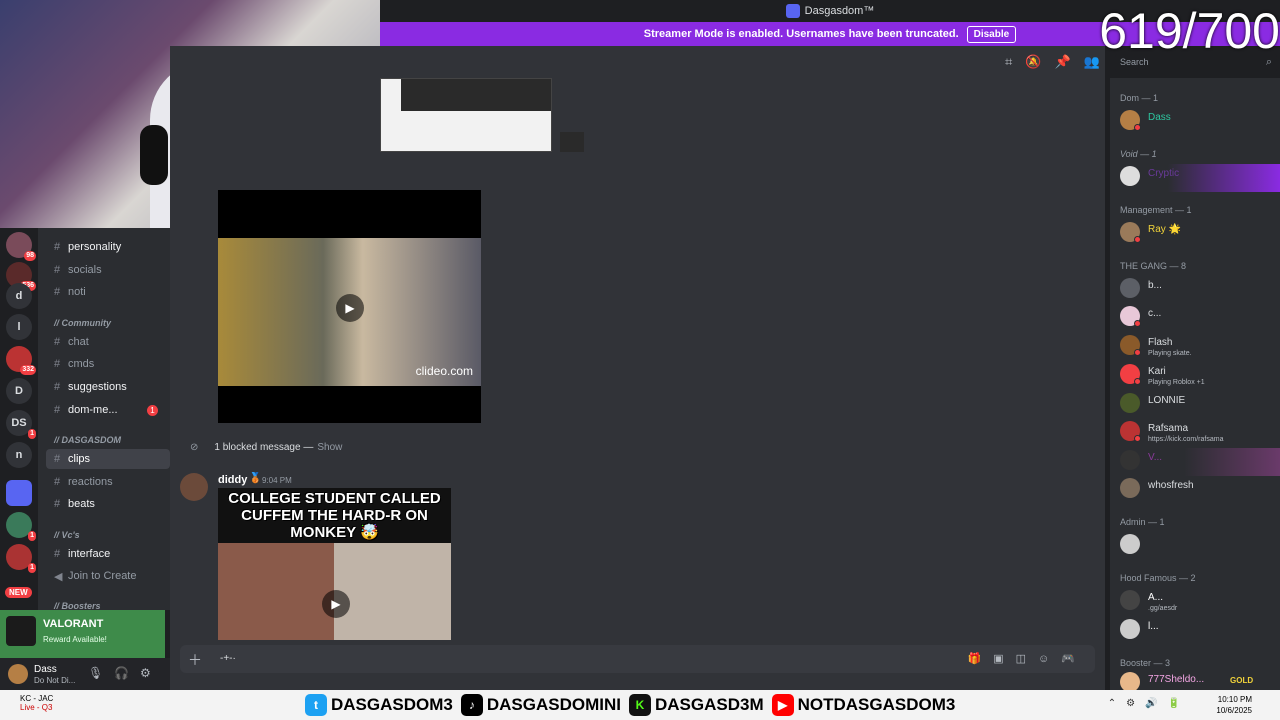 The image size is (1280, 720). What do you see at coordinates (232, 480) in the screenshot?
I see `message-author: diddy` at bounding box center [232, 480].